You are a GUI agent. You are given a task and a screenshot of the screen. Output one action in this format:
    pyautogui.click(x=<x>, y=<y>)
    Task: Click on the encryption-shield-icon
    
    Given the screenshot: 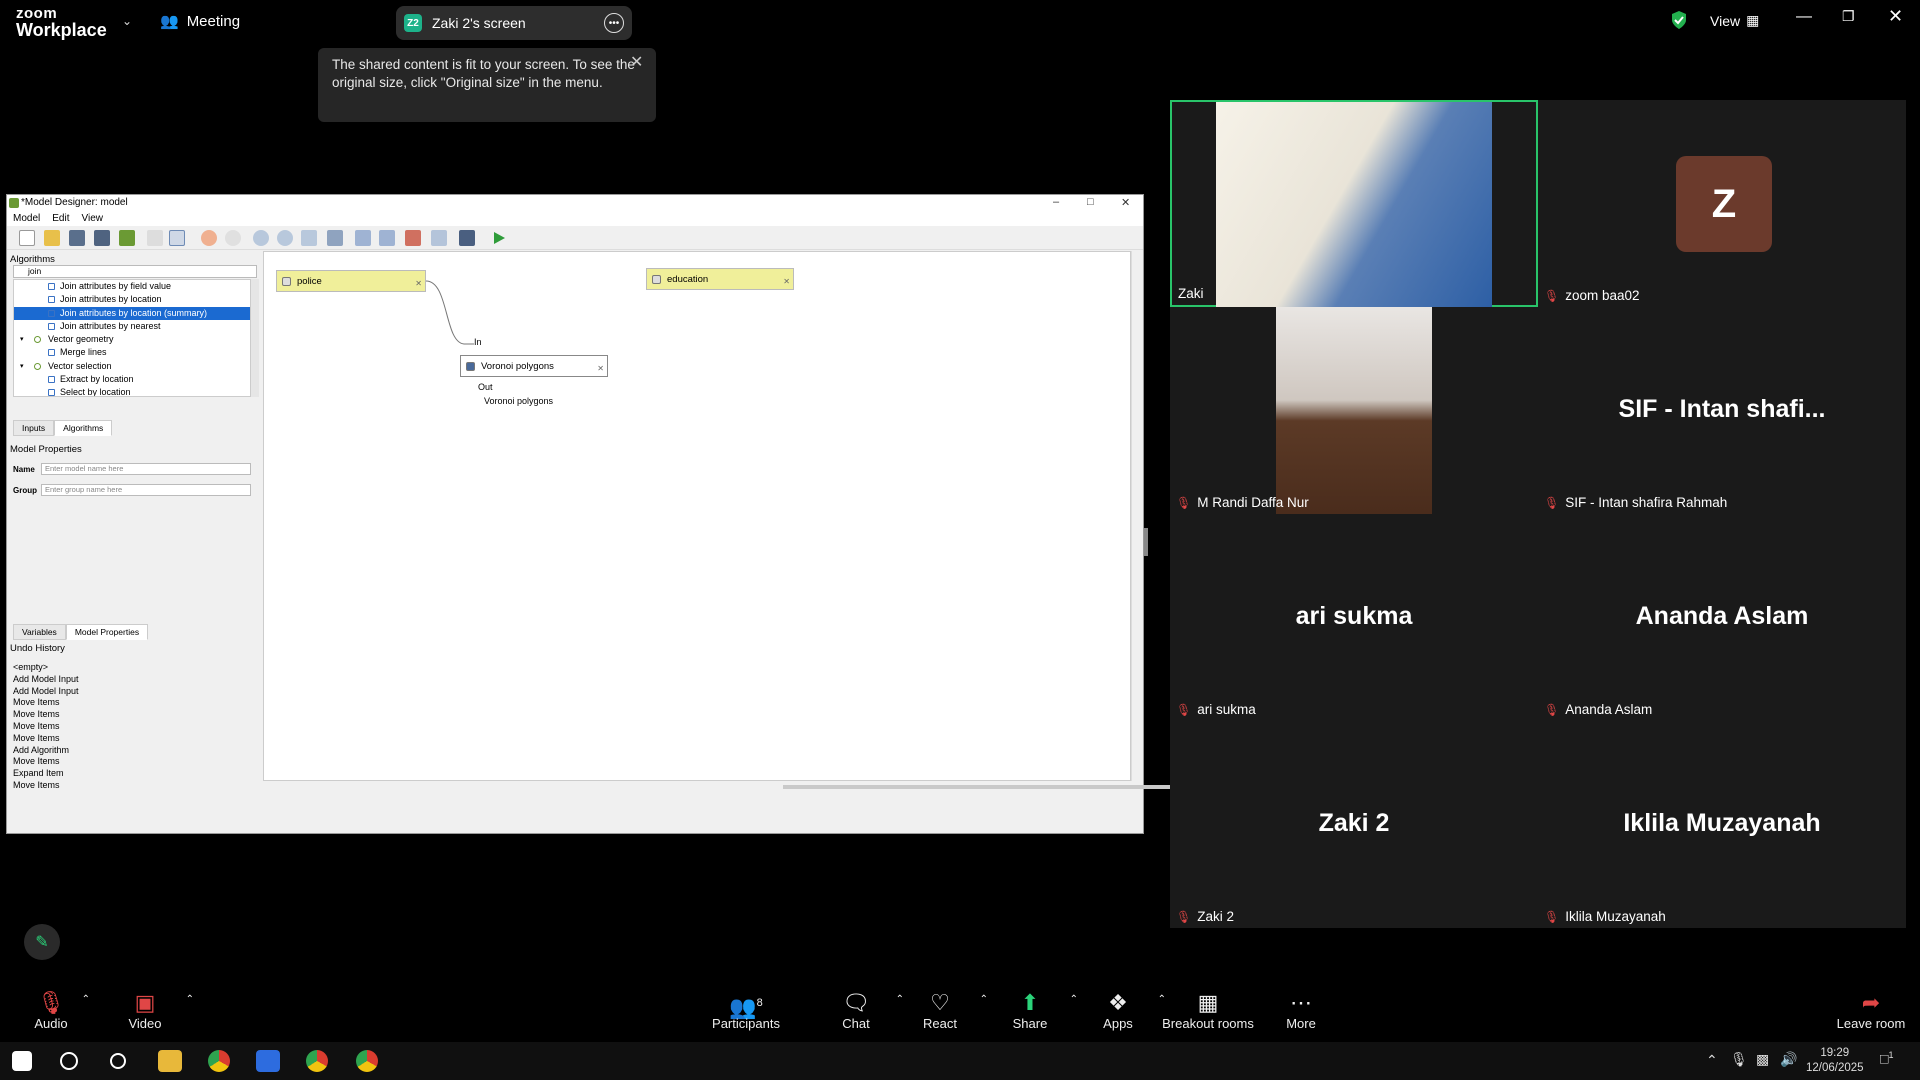 What is the action you would take?
    pyautogui.click(x=1679, y=20)
    